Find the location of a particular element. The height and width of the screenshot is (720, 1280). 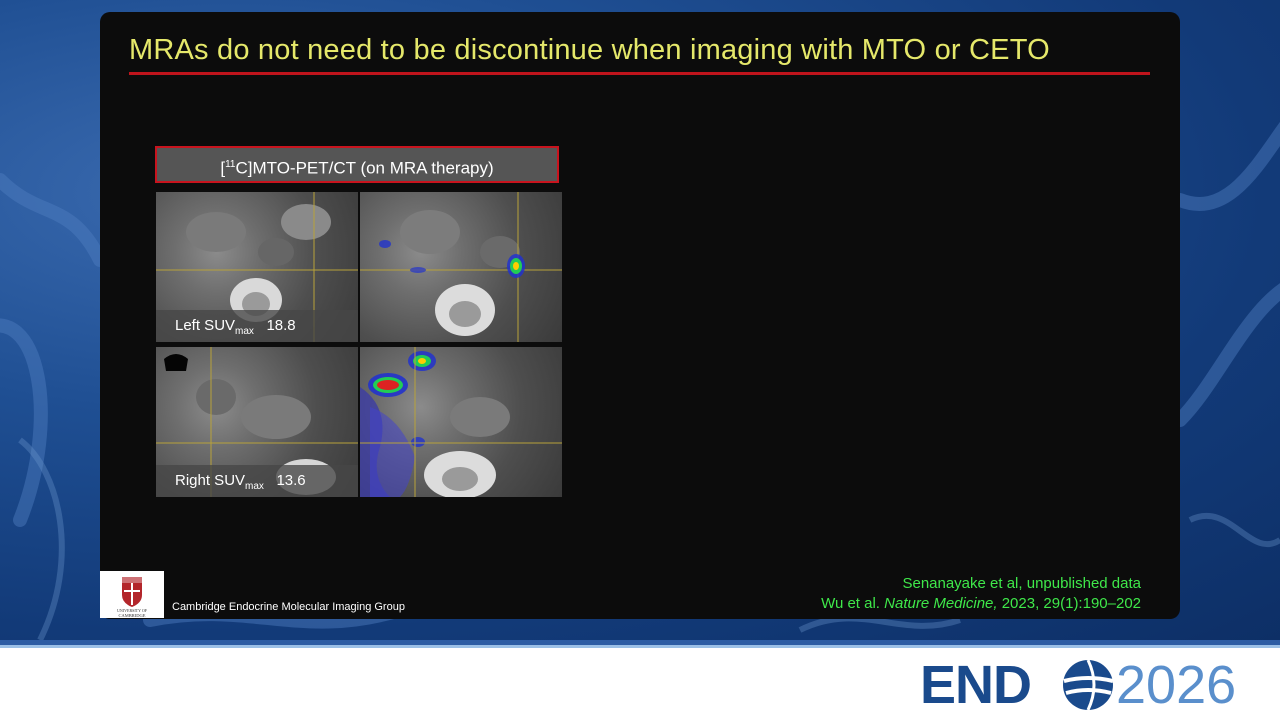

right-suv-label-main: Right SUV is located at coordinates (210, 480).